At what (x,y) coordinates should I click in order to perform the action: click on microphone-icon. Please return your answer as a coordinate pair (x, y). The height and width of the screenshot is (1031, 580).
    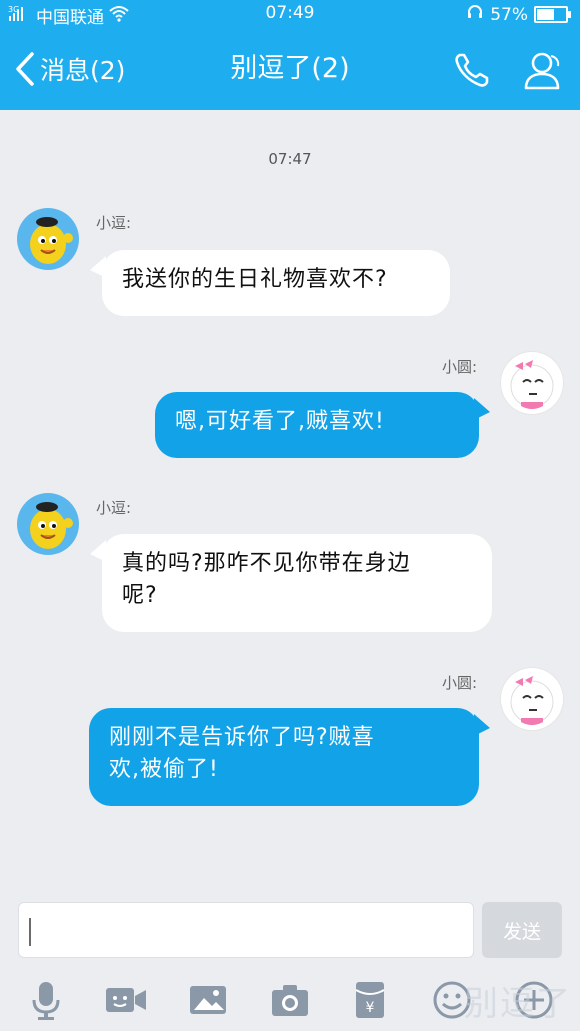
    Looking at the image, I should click on (46, 1001).